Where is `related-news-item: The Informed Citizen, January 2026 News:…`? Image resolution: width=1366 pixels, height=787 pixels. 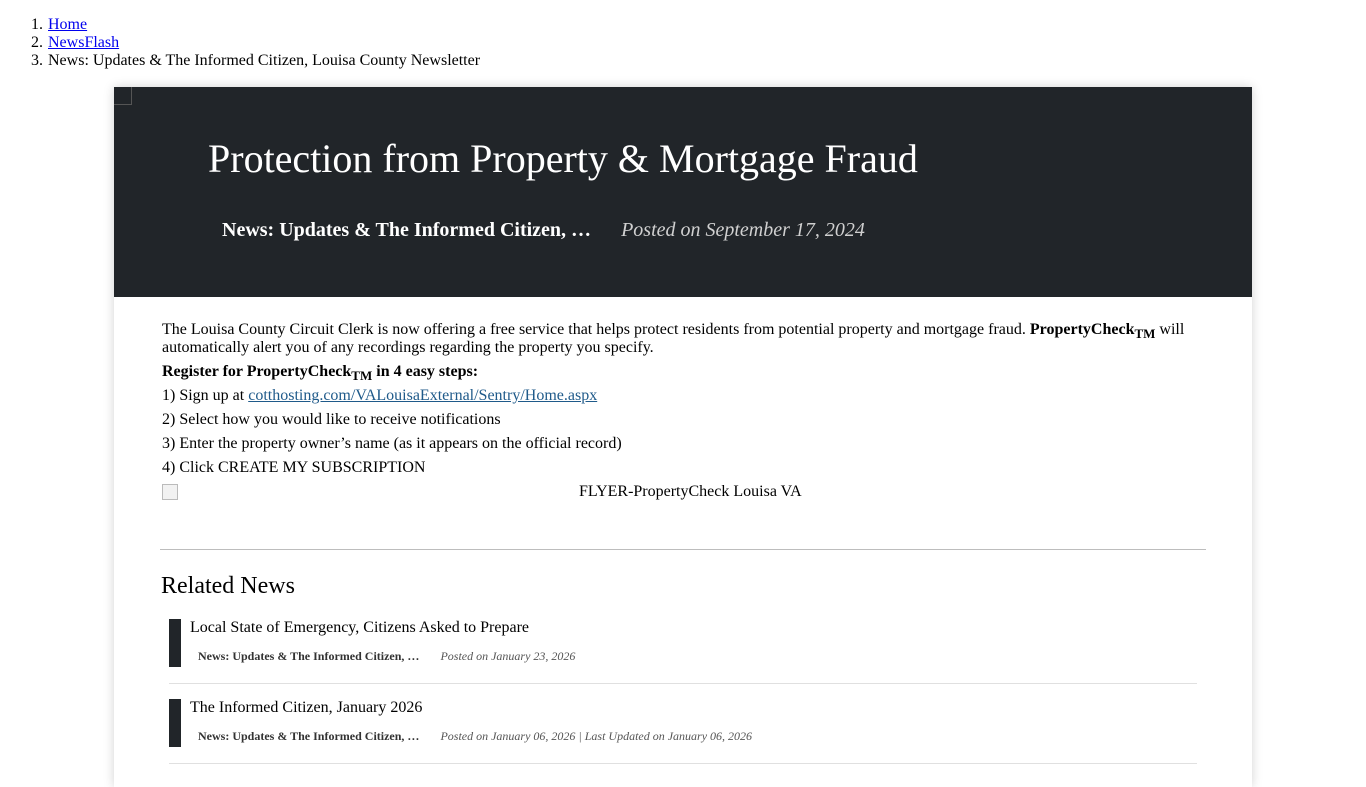
related-news-item: The Informed Citizen, January 2026 News:… is located at coordinates (683, 731).